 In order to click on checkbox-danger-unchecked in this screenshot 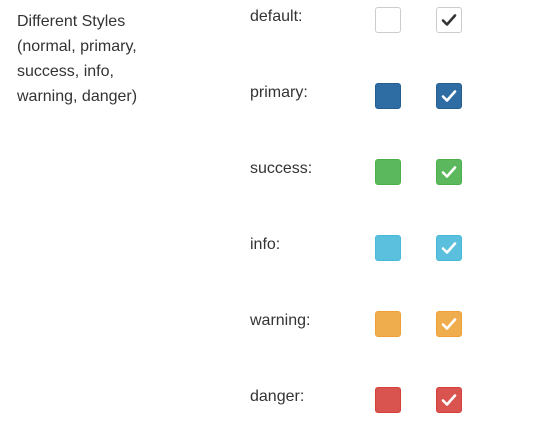, I will do `click(388, 400)`.